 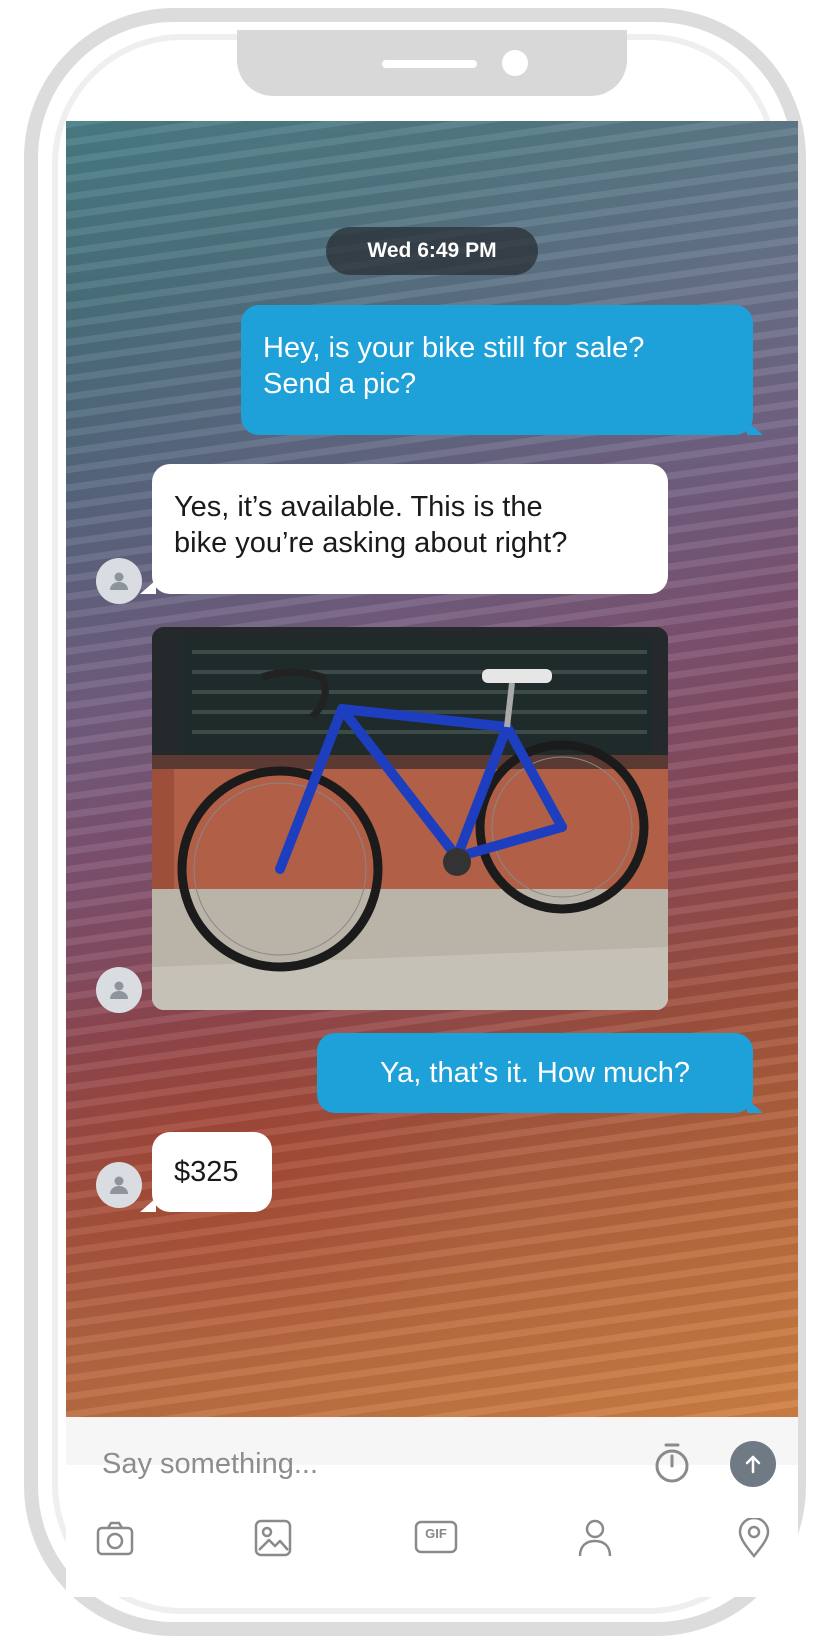 I want to click on speaker-grille, so click(x=429, y=64).